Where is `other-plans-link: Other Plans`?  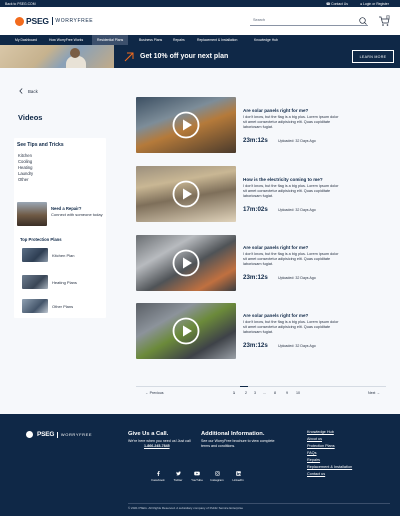
other-plans-link: Other Plans is located at coordinates (62, 306).